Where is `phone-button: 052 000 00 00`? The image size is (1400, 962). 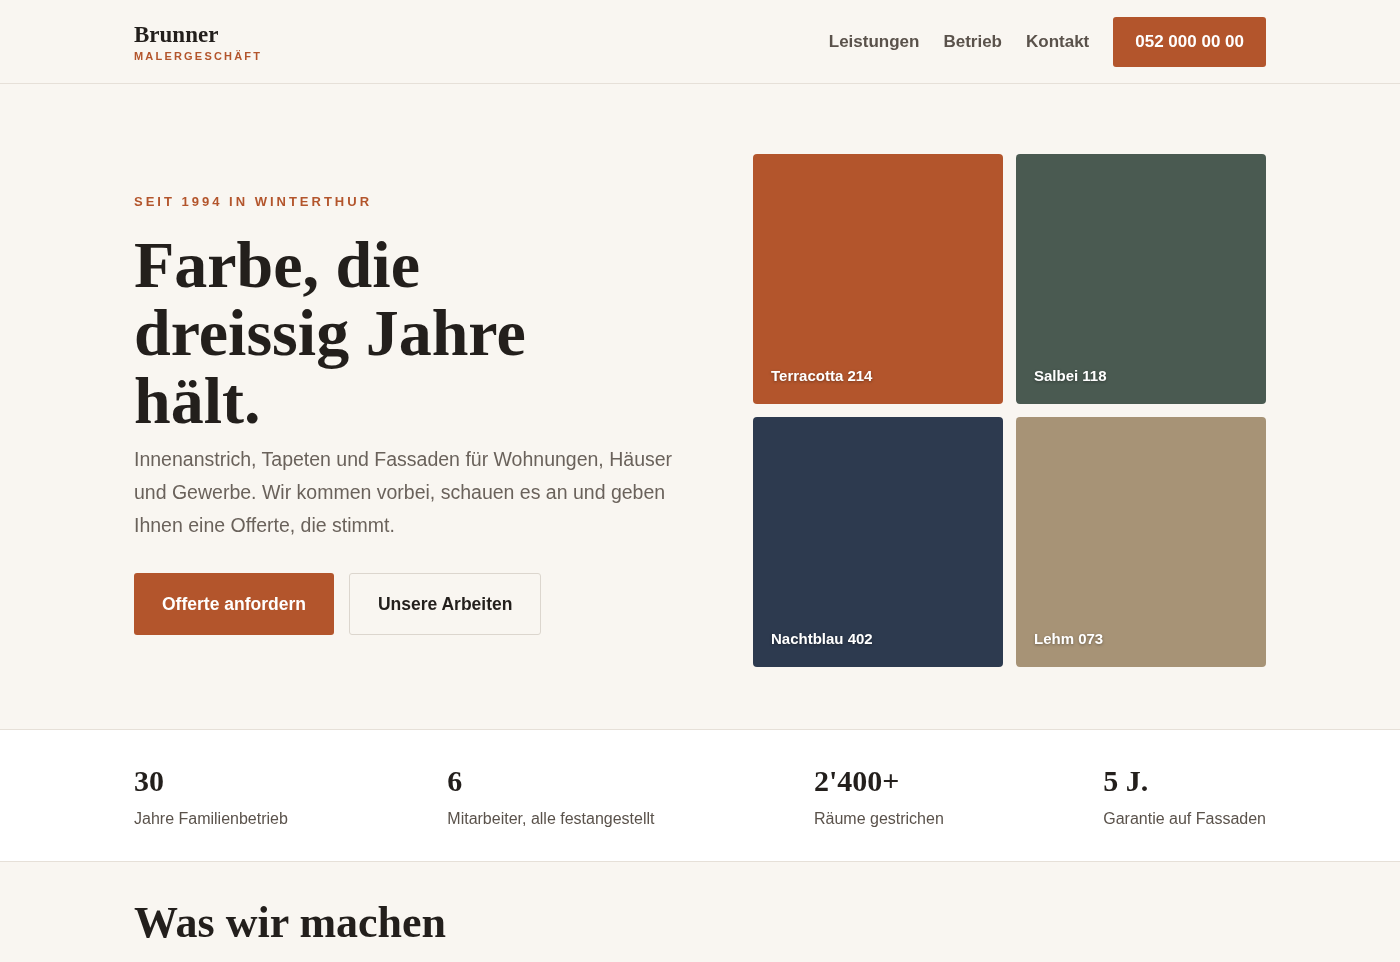 phone-button: 052 000 00 00 is located at coordinates (1189, 41).